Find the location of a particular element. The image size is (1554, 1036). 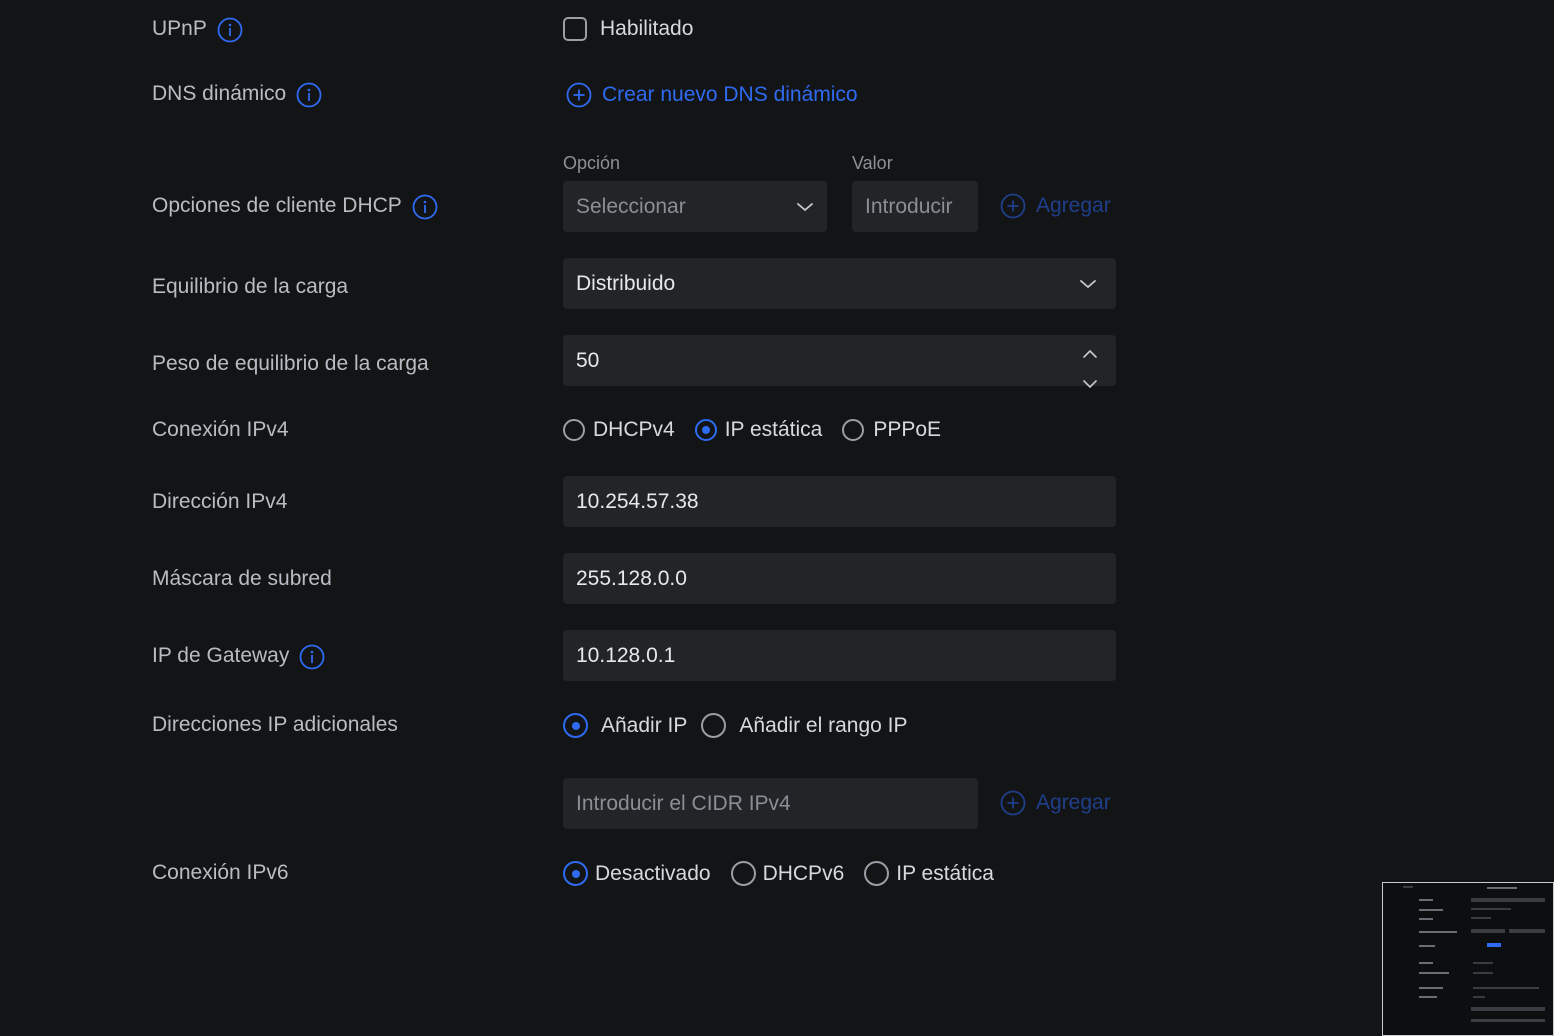

ipv4-address-value: 10.254.57.38 is located at coordinates (637, 501).